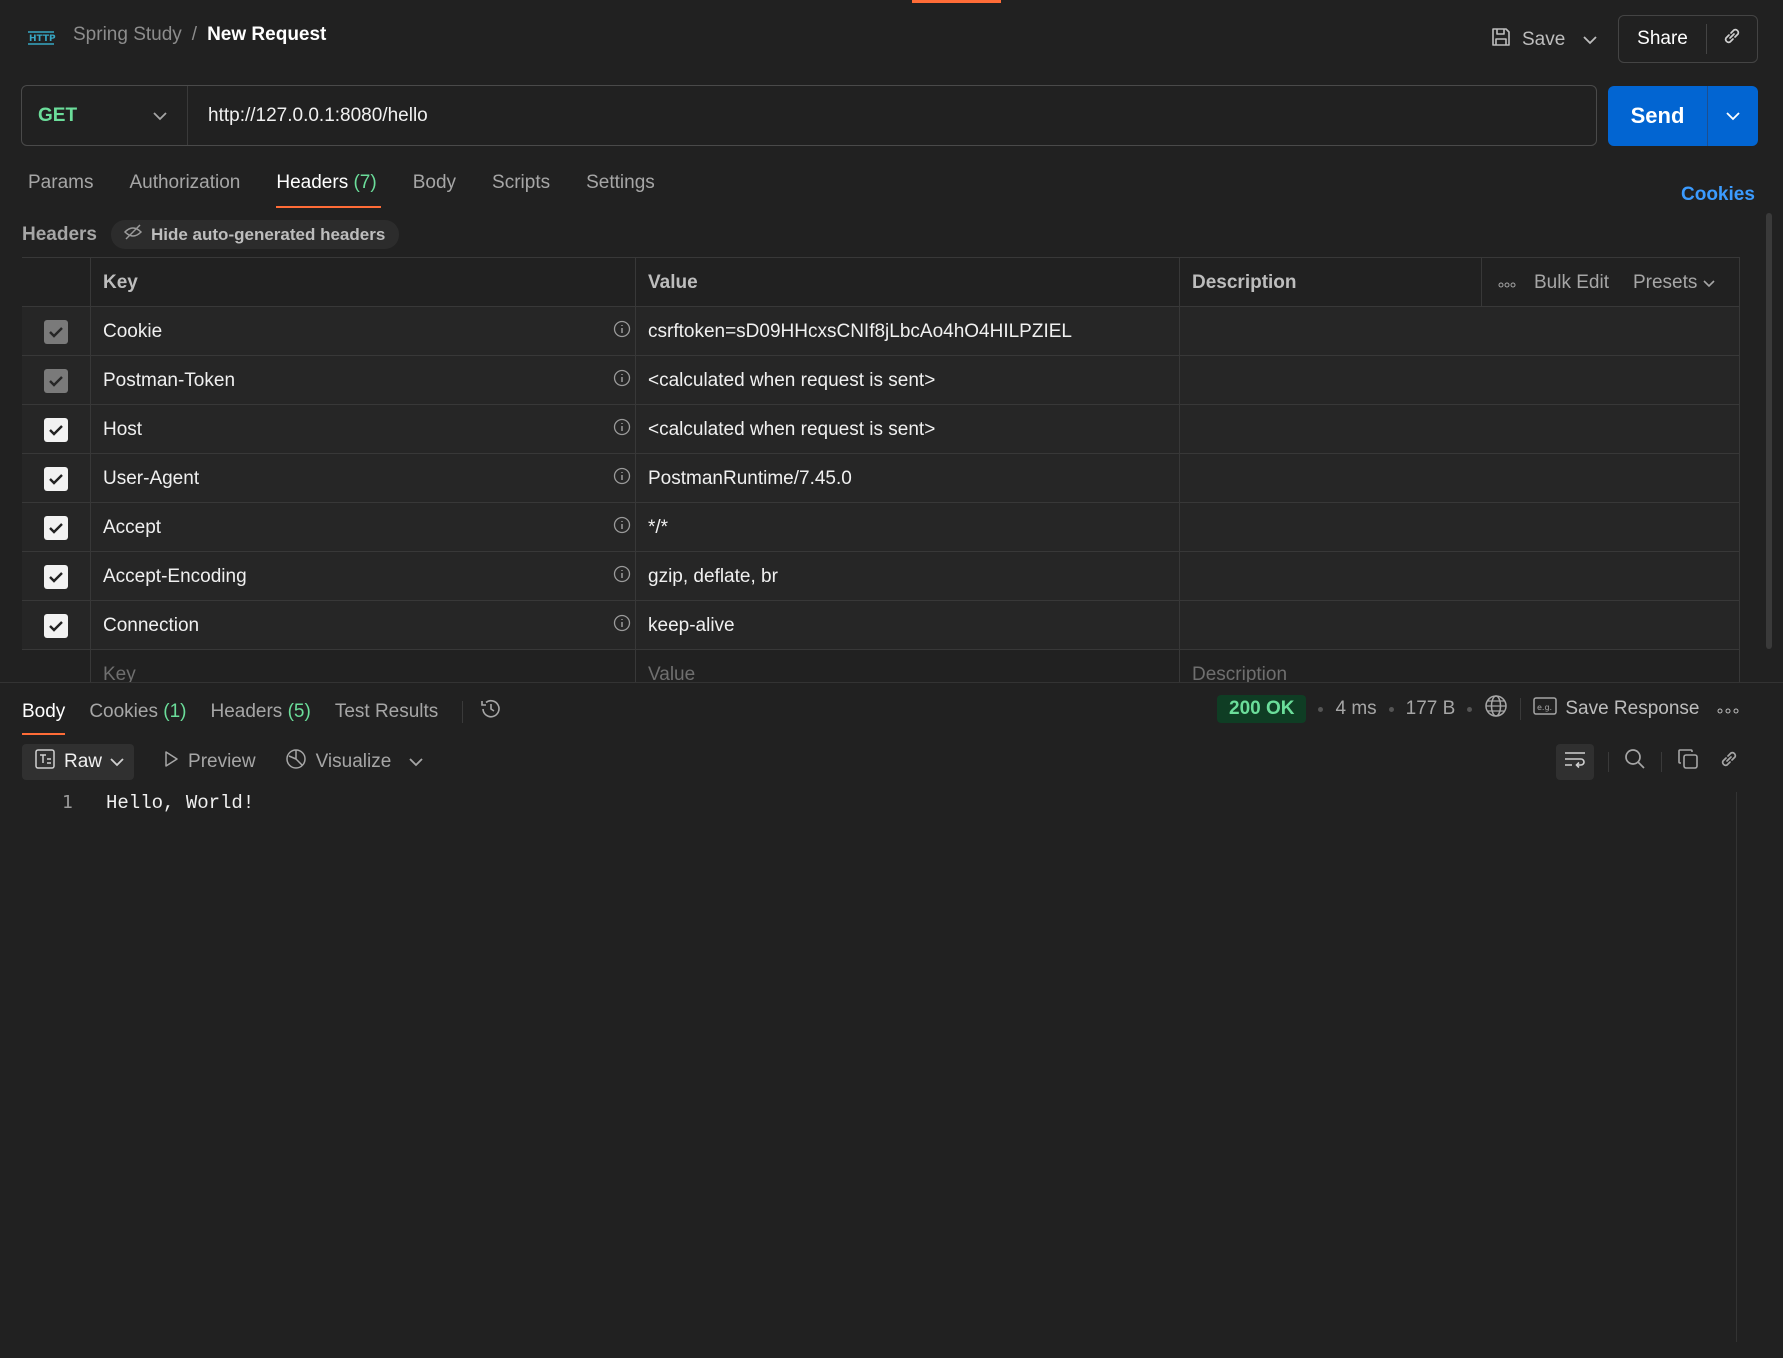 The image size is (1783, 1358). What do you see at coordinates (337, 762) in the screenshot?
I see `visualize-button: Visualize` at bounding box center [337, 762].